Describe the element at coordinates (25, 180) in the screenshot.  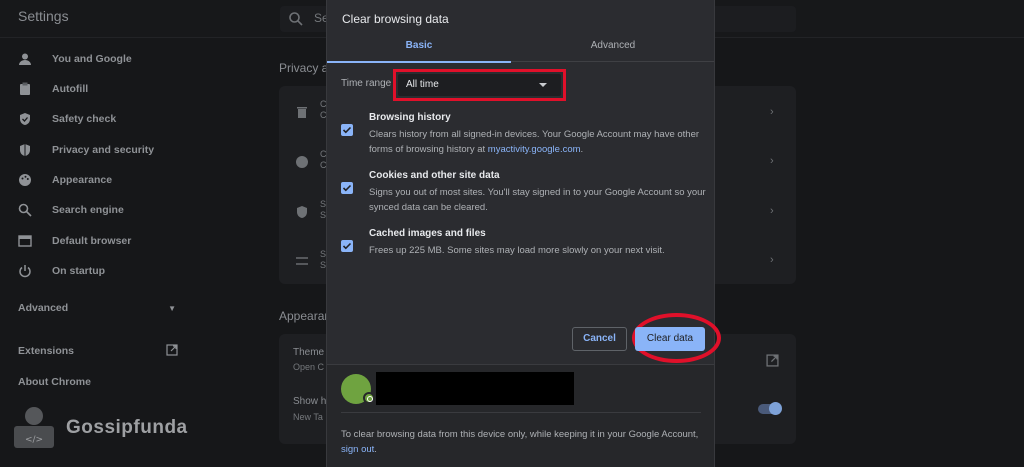
I see `palette-icon` at that location.